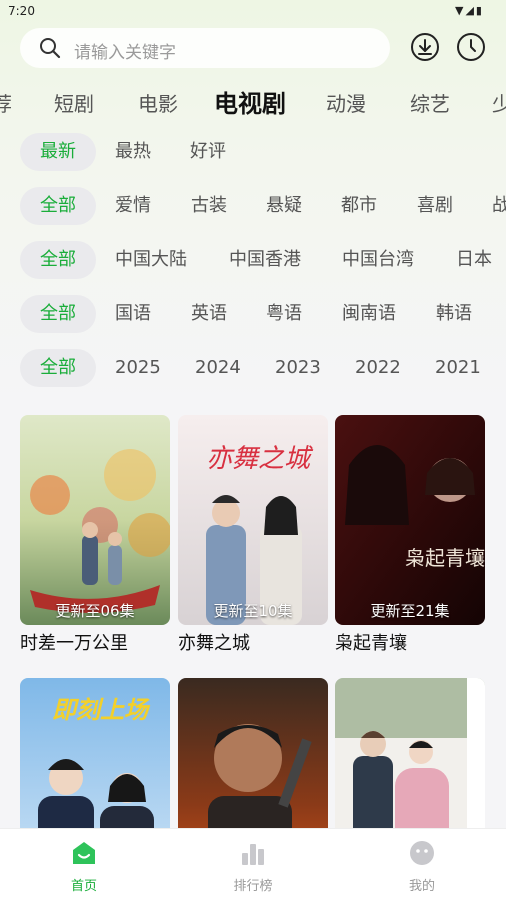  Describe the element at coordinates (469, 10) in the screenshot. I see `status-icons: ▼◢▮` at that location.